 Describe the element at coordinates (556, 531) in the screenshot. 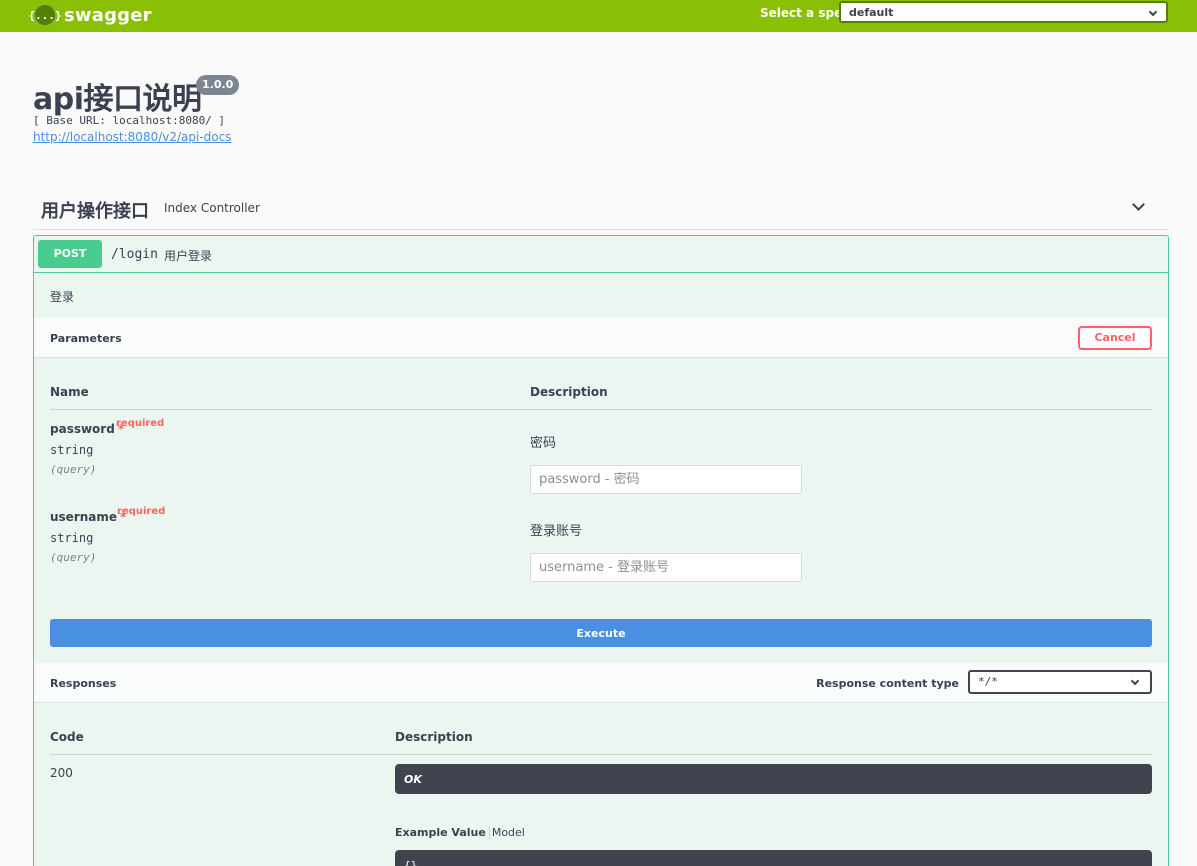

I see `param-description: 登录账号` at that location.